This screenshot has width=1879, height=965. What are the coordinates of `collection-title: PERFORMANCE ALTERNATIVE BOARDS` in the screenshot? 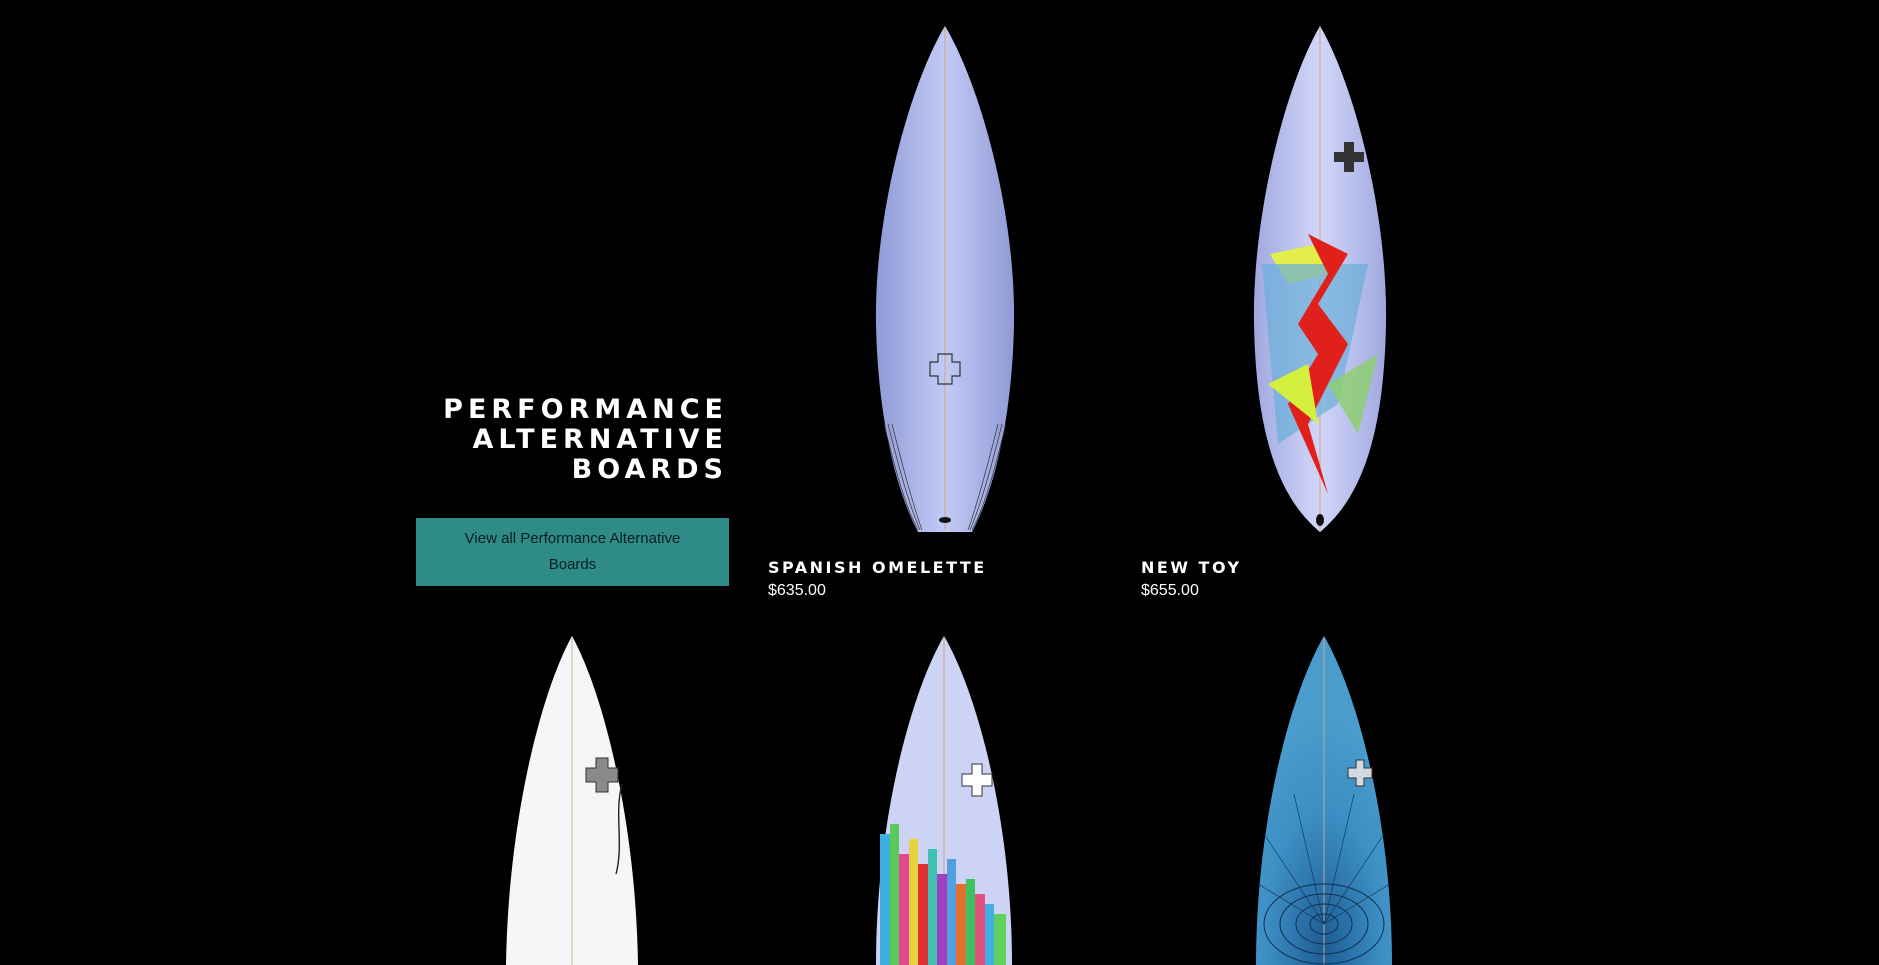 It's located at (572, 440).